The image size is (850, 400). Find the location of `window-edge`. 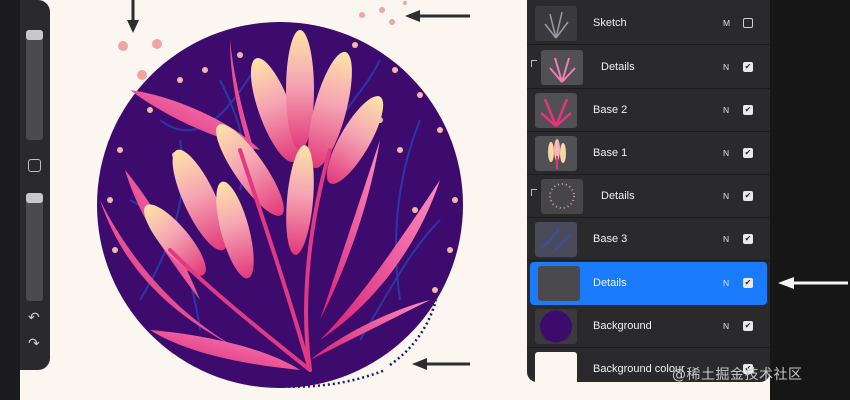

window-edge is located at coordinates (10, 200).